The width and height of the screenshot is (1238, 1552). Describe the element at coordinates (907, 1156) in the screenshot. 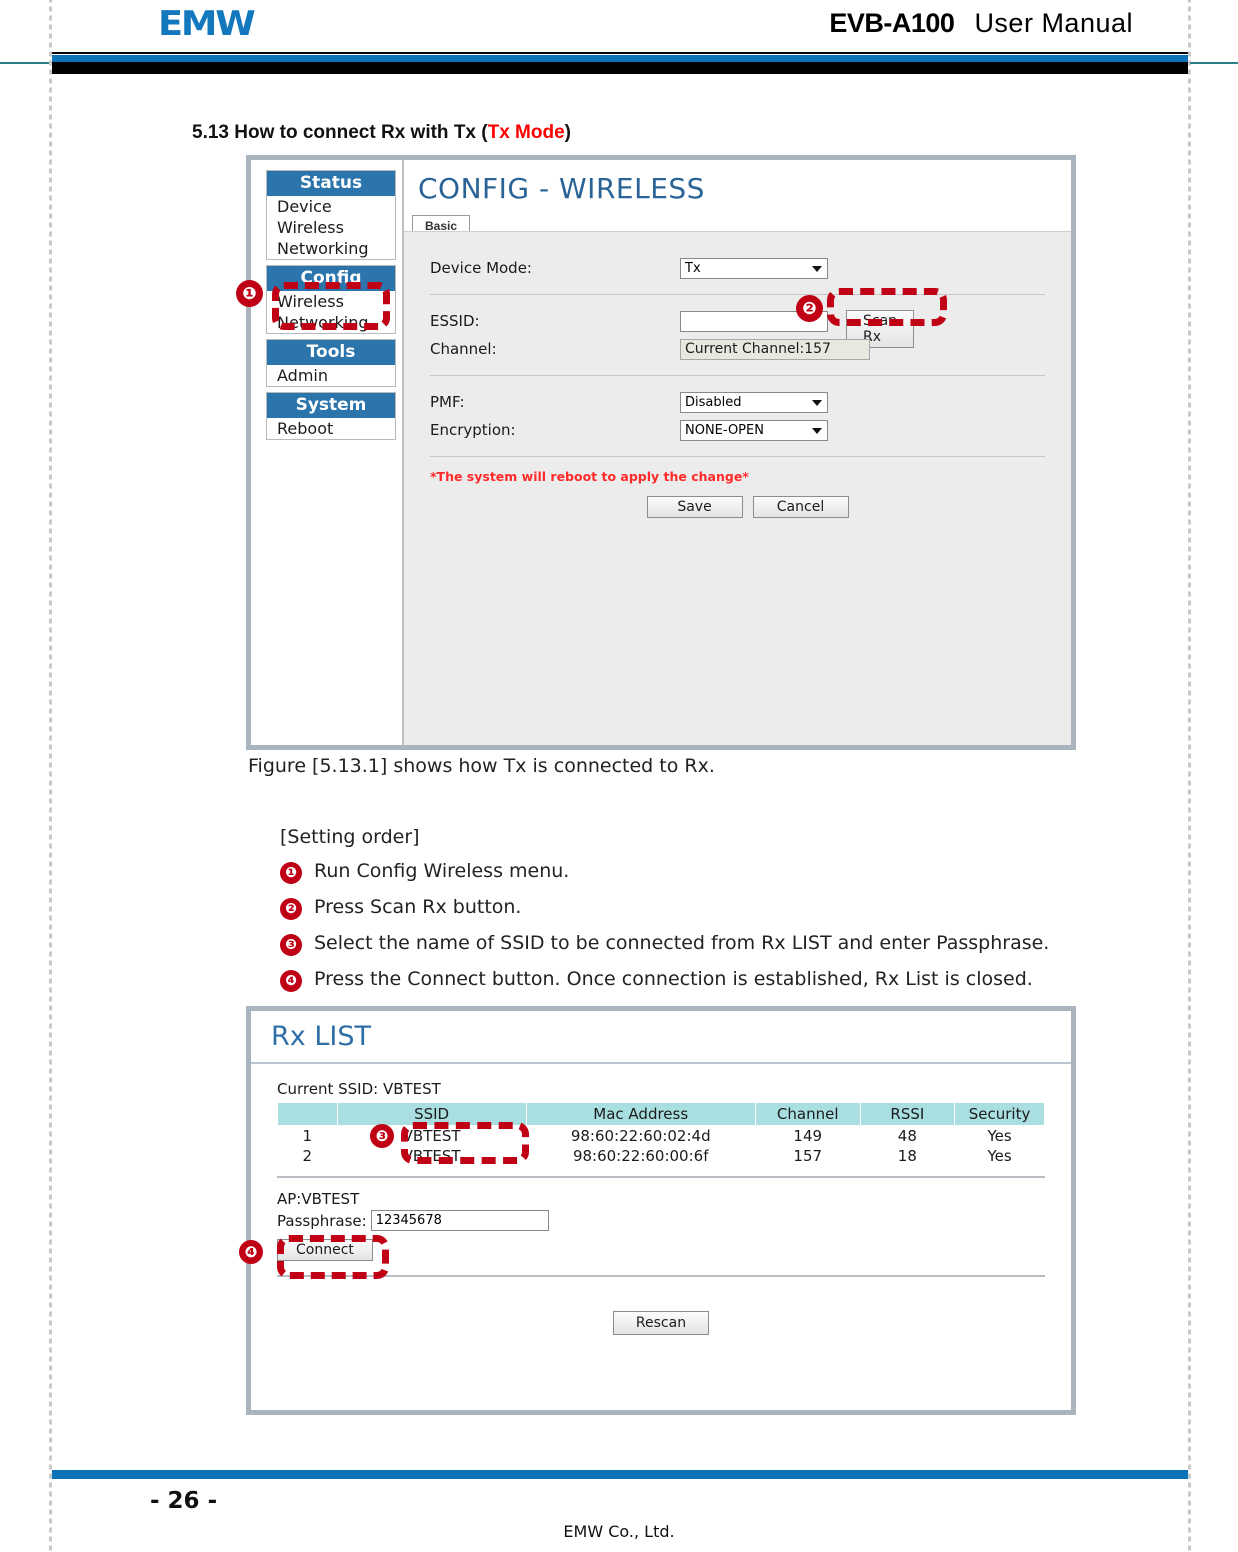

I see `cell-rssi-2: 18` at that location.